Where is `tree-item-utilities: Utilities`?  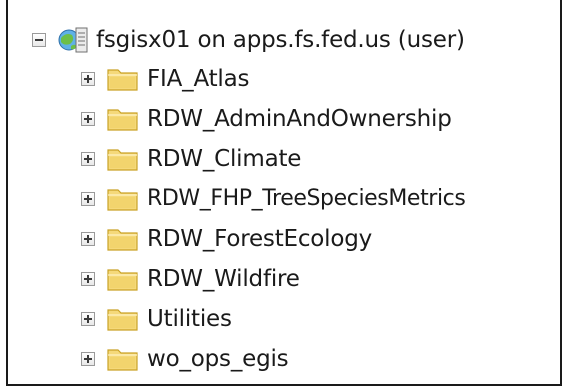
tree-item-utilities: Utilities is located at coordinates (156, 319).